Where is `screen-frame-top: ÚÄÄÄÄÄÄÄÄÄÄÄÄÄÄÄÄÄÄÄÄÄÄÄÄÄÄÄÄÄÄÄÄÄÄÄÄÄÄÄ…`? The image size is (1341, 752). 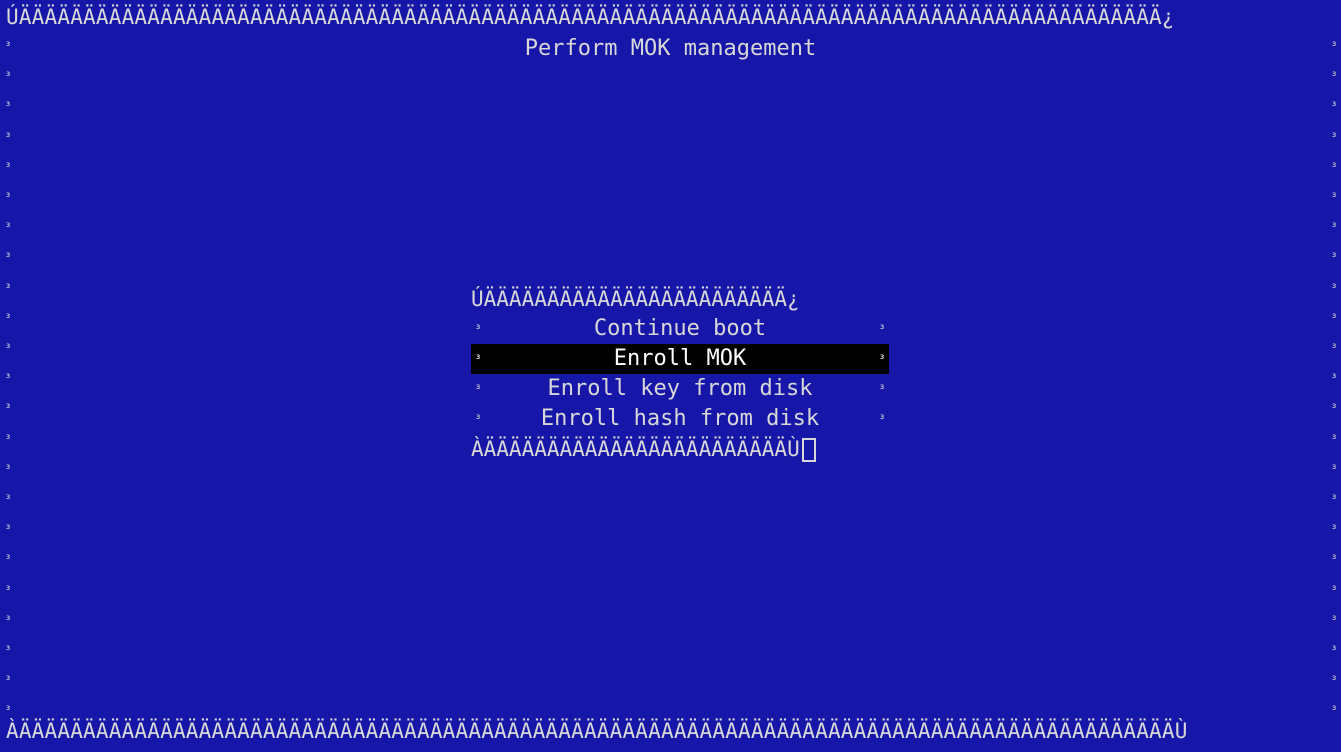
screen-frame-top: ÚÄÄÄÄÄÄÄÄÄÄÄÄÄÄÄÄÄÄÄÄÄÄÄÄÄÄÄÄÄÄÄÄÄÄÄÄÄÄÄ… is located at coordinates (590, 17).